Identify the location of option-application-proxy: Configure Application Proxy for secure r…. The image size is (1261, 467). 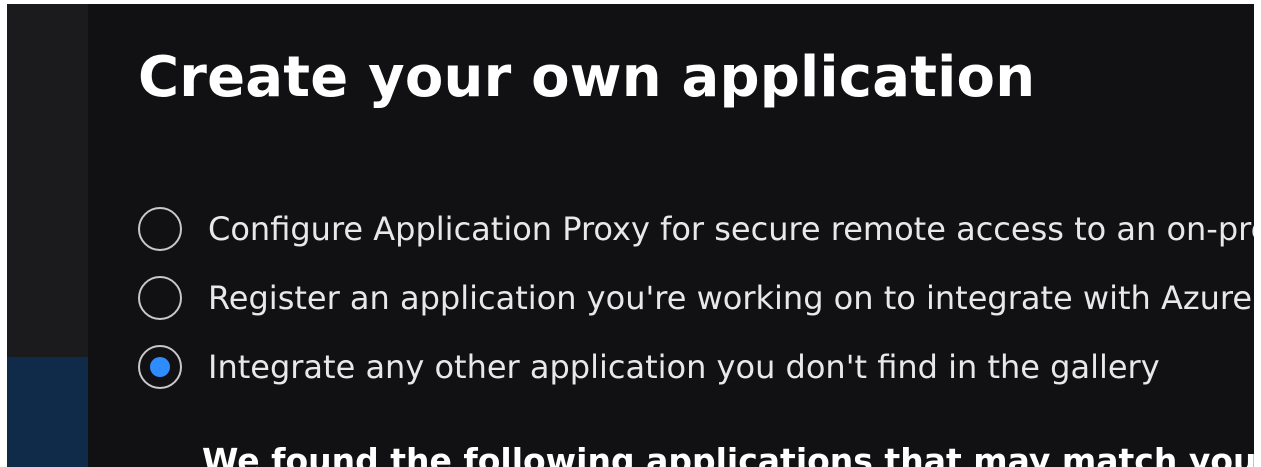
(696, 228).